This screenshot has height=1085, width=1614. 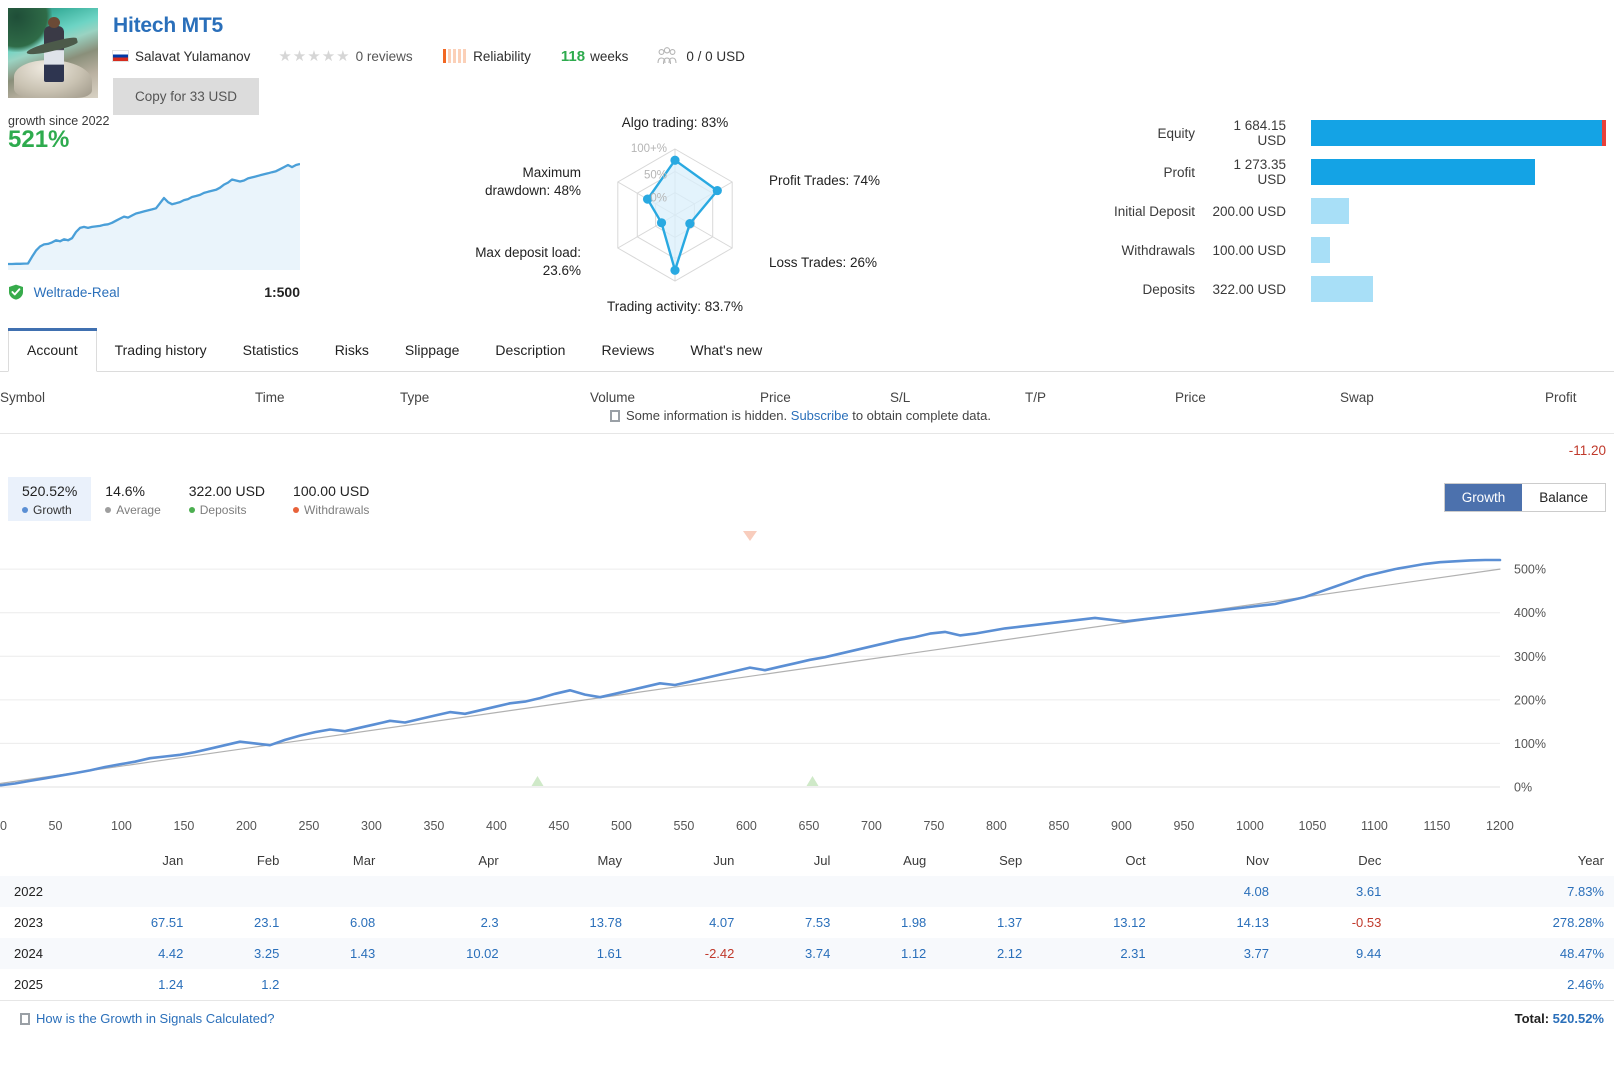 I want to click on tab-slippage: Slippage, so click(x=432, y=351).